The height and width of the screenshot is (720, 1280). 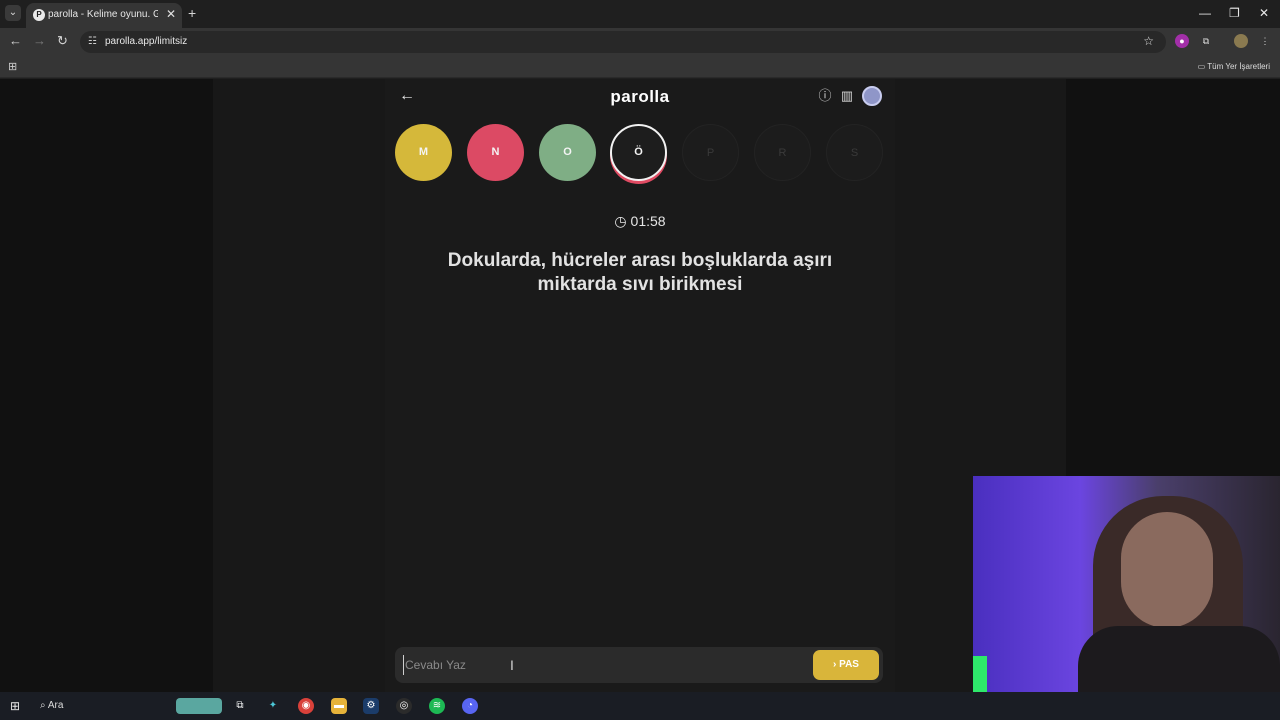 What do you see at coordinates (1201, 66) in the screenshot?
I see `folder-icon: ▭` at bounding box center [1201, 66].